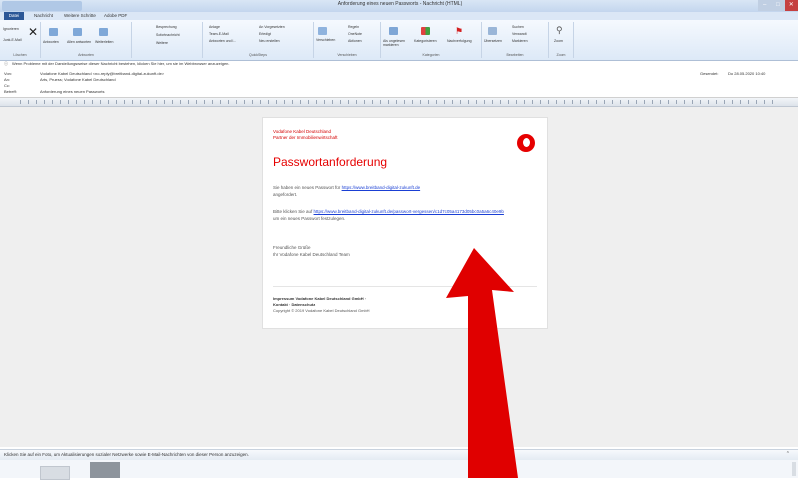  I want to click on more-button: Weitere, so click(162, 43).